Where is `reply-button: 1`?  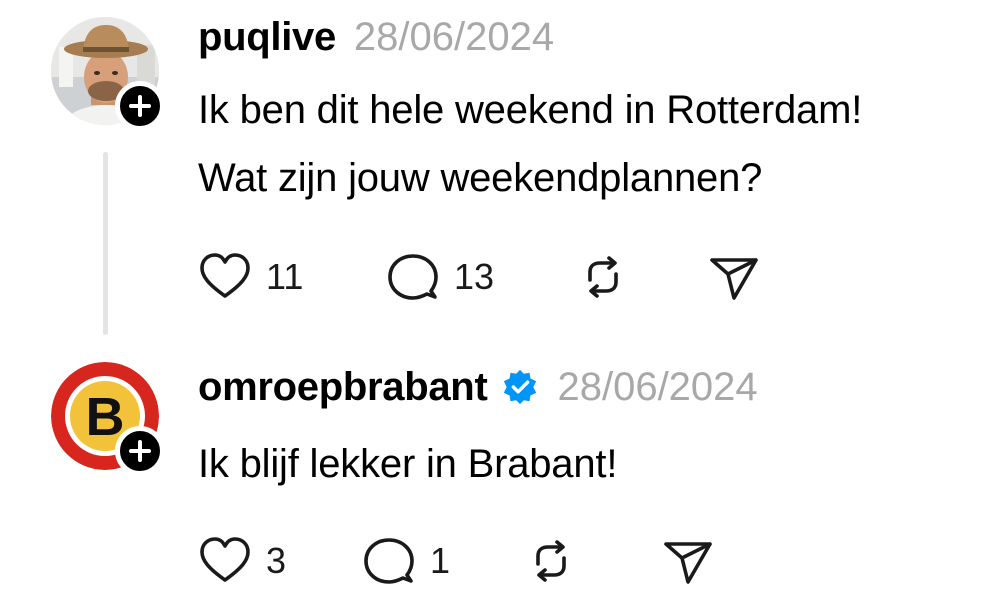 reply-button: 1 is located at coordinates (406, 561).